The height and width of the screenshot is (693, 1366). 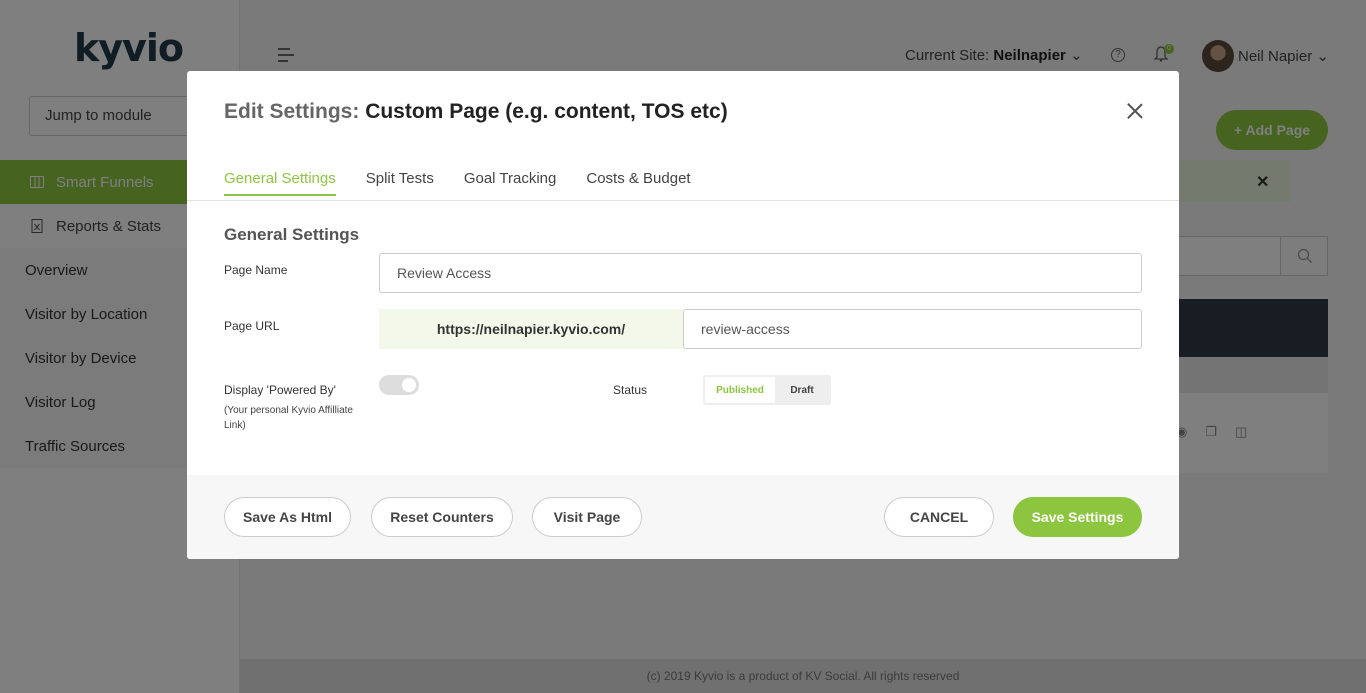 I want to click on status-toggle: Published Draft, so click(x=767, y=390).